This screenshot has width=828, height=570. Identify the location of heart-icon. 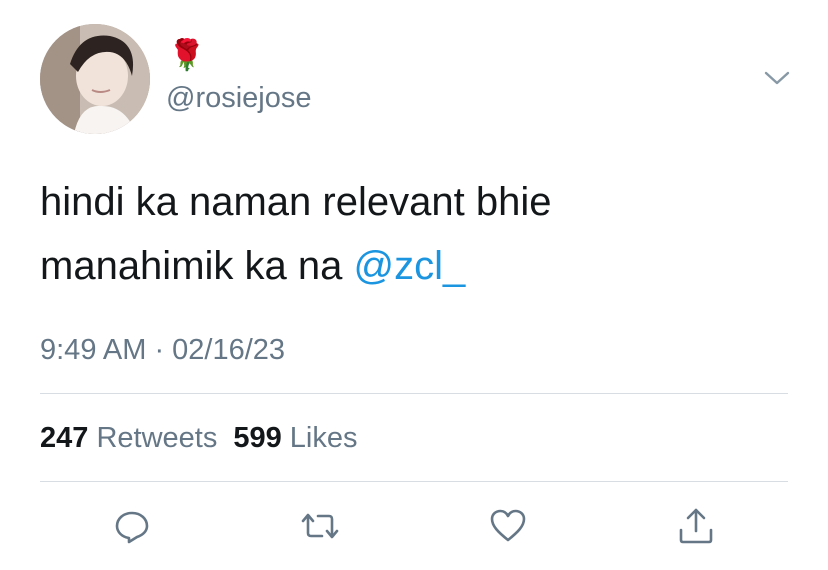
(508, 526).